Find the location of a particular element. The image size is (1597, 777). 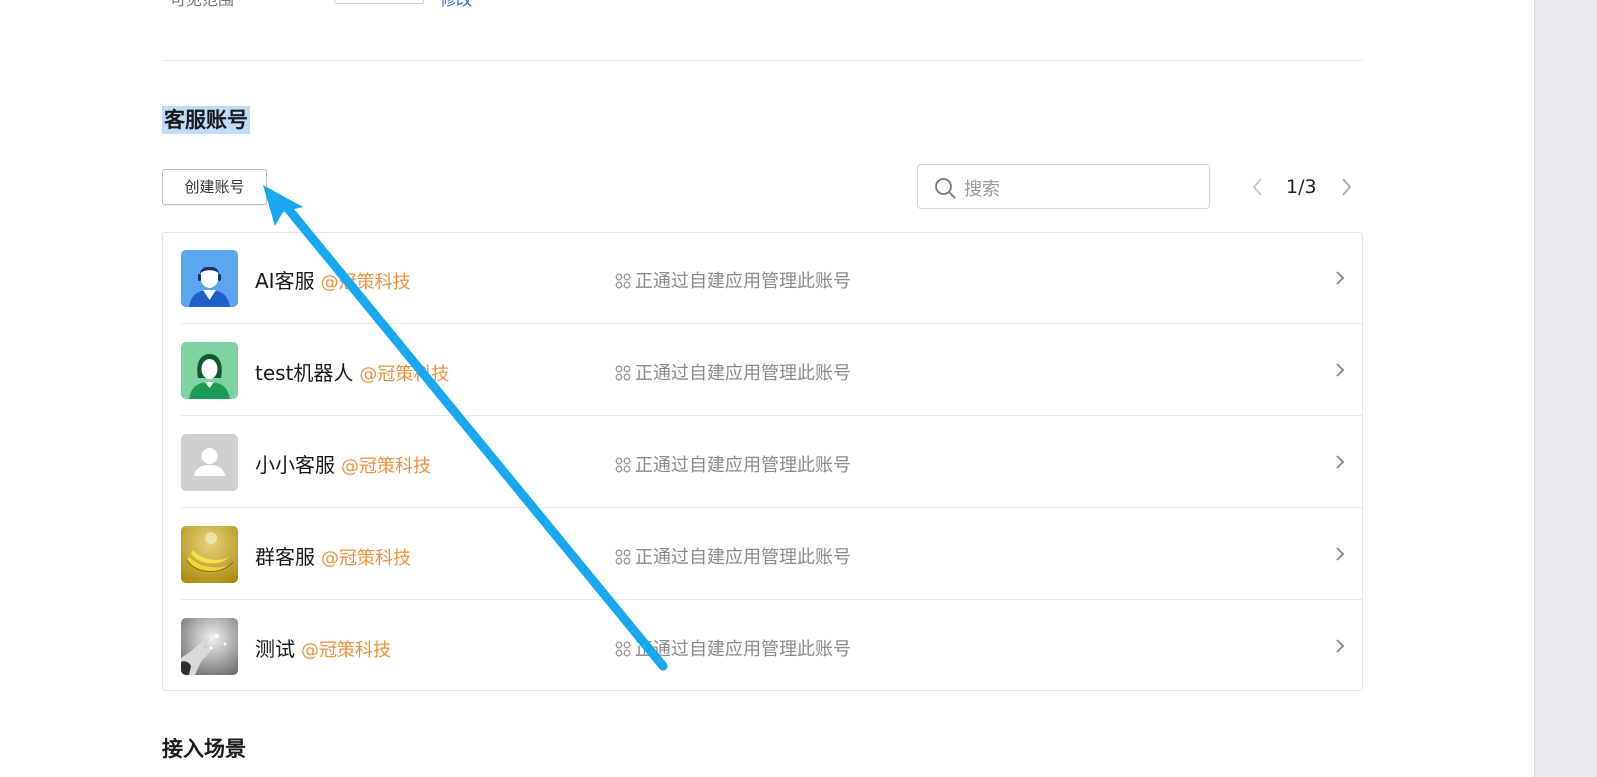

modify-link: 修改 is located at coordinates (456, 5).